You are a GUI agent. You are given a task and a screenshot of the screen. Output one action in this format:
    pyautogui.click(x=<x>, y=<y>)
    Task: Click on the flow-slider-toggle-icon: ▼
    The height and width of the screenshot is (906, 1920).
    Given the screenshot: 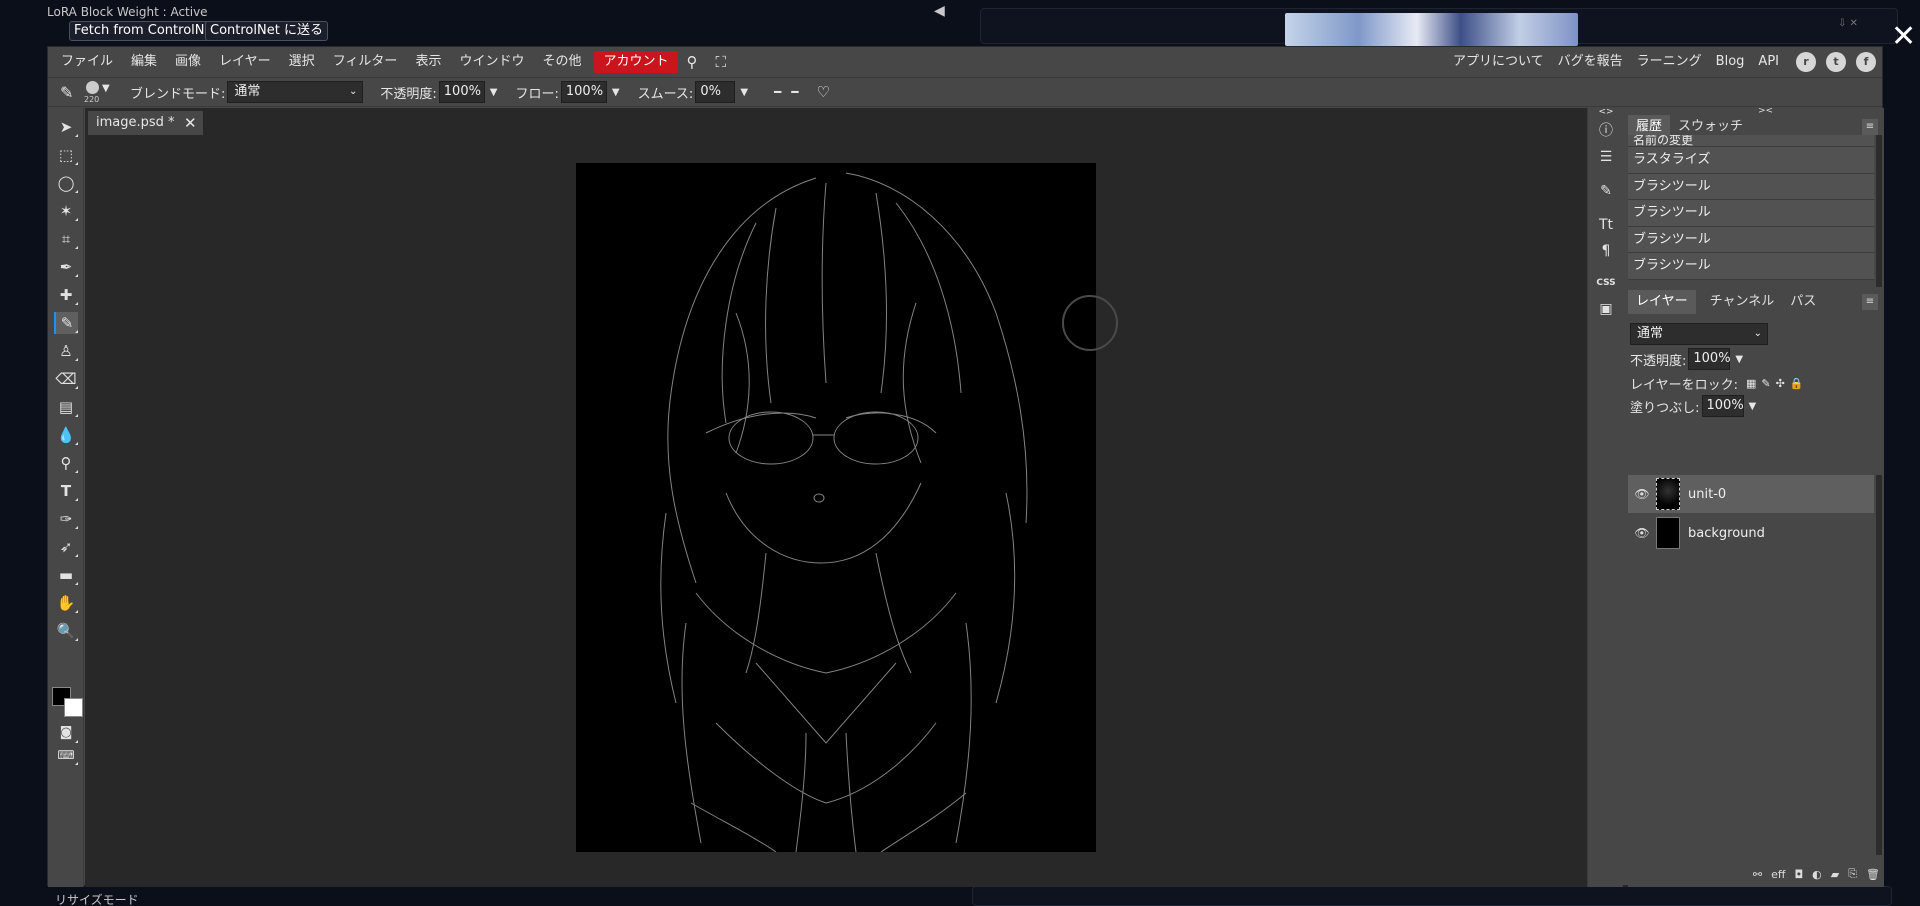 What is the action you would take?
    pyautogui.click(x=616, y=92)
    